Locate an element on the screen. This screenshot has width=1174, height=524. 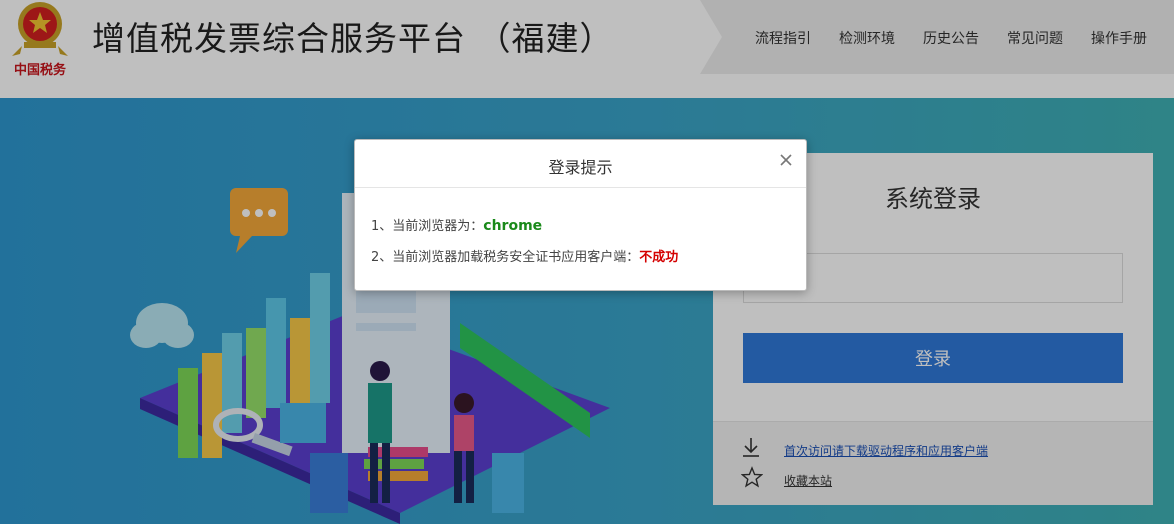
browser-label: 1、当前浏览器为： is located at coordinates (427, 226).